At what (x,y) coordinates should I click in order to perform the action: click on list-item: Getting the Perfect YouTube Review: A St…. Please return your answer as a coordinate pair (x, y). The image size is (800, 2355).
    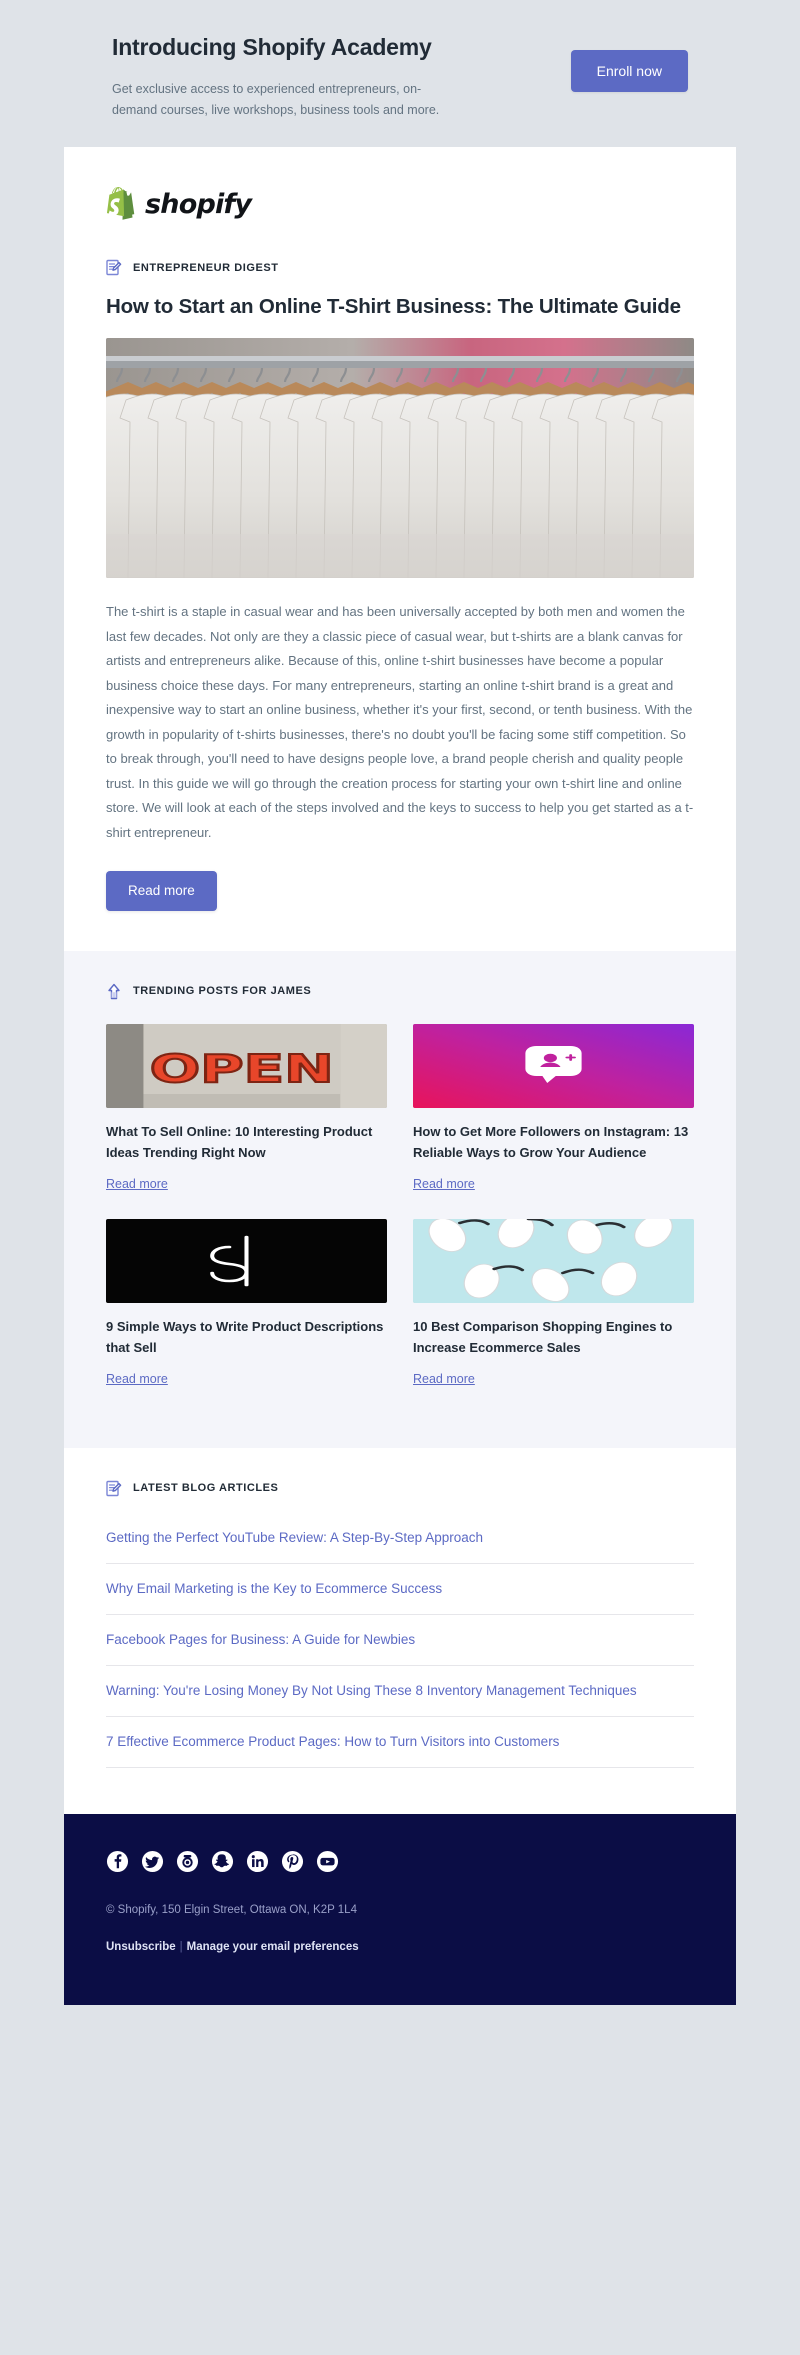
    Looking at the image, I should click on (400, 1538).